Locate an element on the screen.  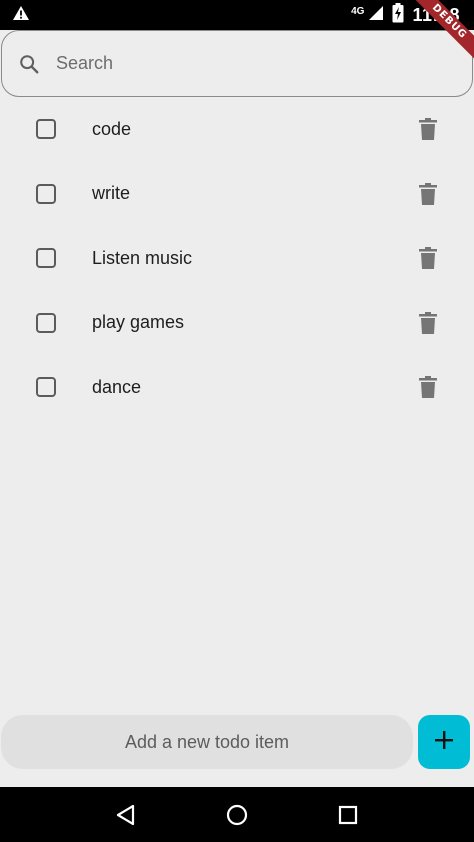
network-label: 4G is located at coordinates (358, 11).